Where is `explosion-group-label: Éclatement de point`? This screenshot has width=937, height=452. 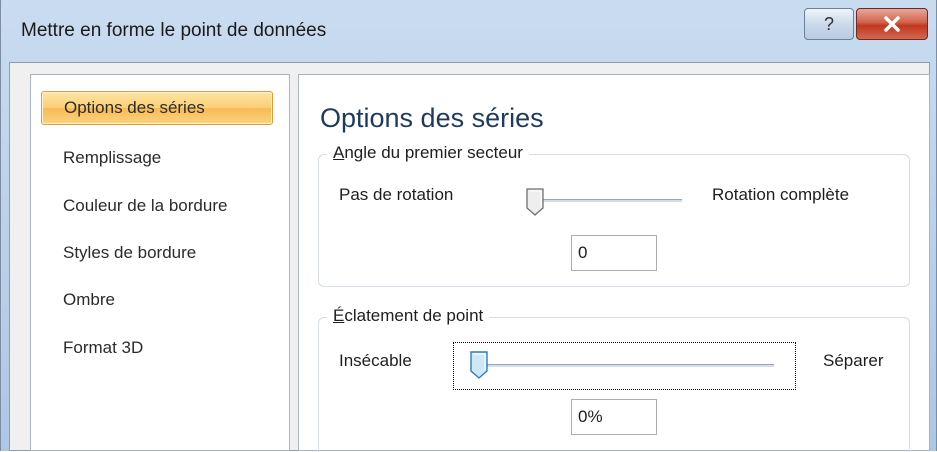
explosion-group-label: Éclatement de point is located at coordinates (408, 316).